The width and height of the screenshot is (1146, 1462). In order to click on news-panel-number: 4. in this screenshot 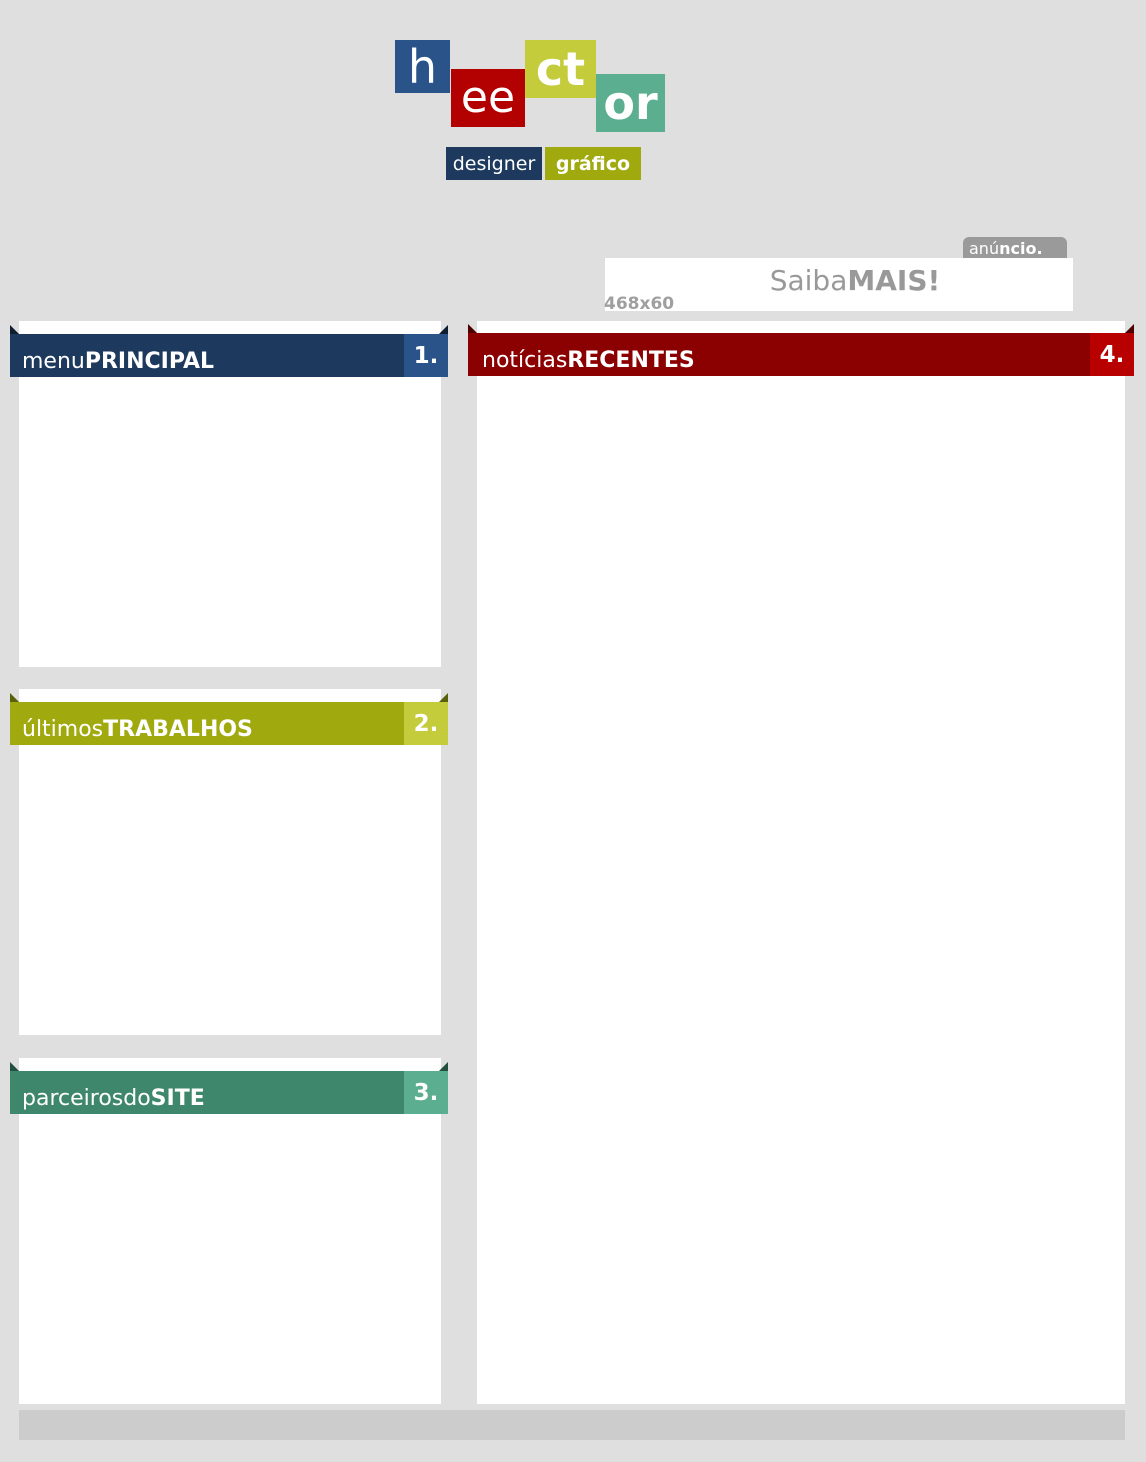, I will do `click(1112, 354)`.